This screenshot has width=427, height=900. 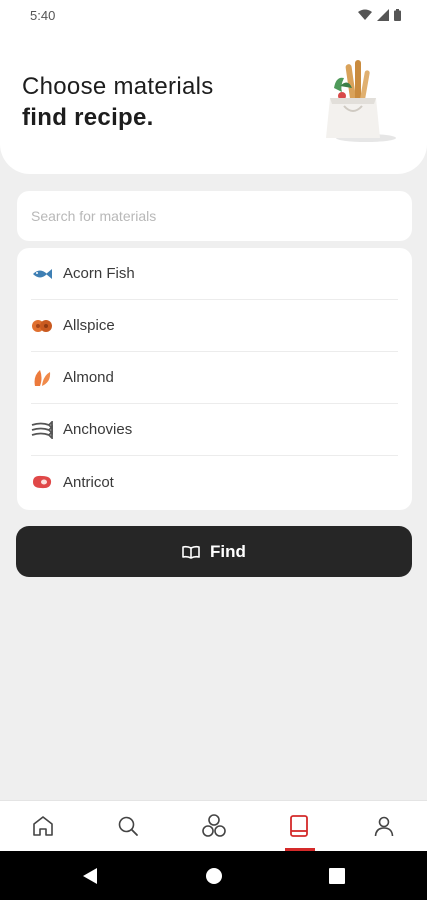 What do you see at coordinates (214, 274) in the screenshot?
I see `list-item-acorn-fish: Acorn Fish` at bounding box center [214, 274].